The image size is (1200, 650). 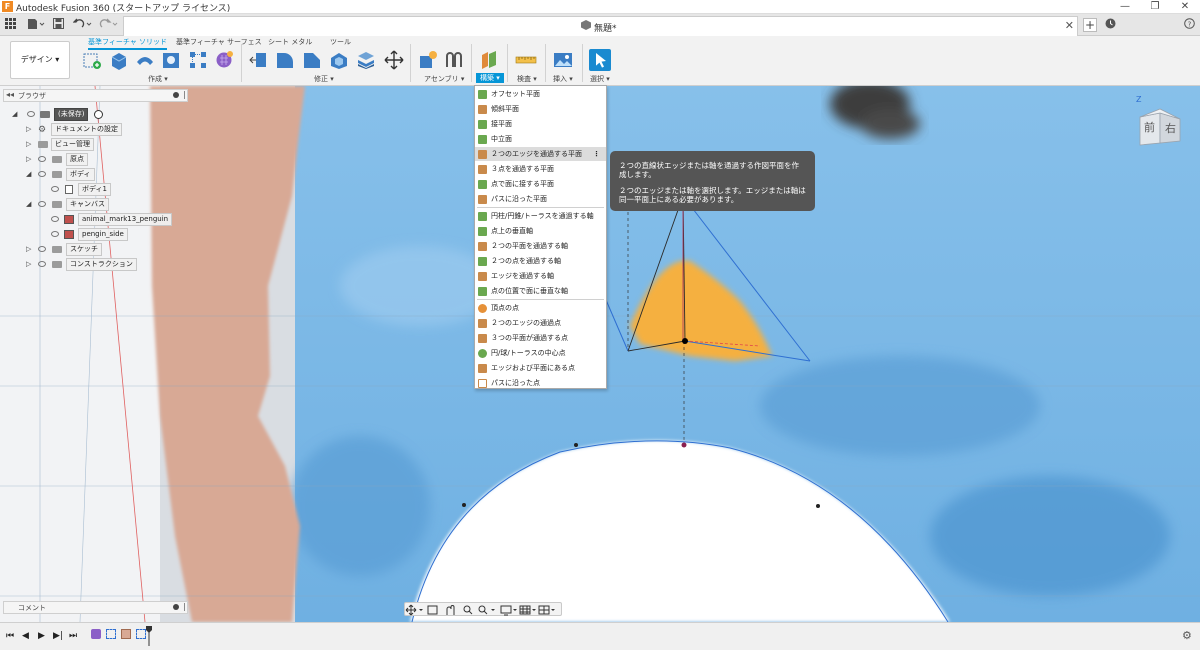 I want to click on chamfer-icon, so click(x=312, y=60).